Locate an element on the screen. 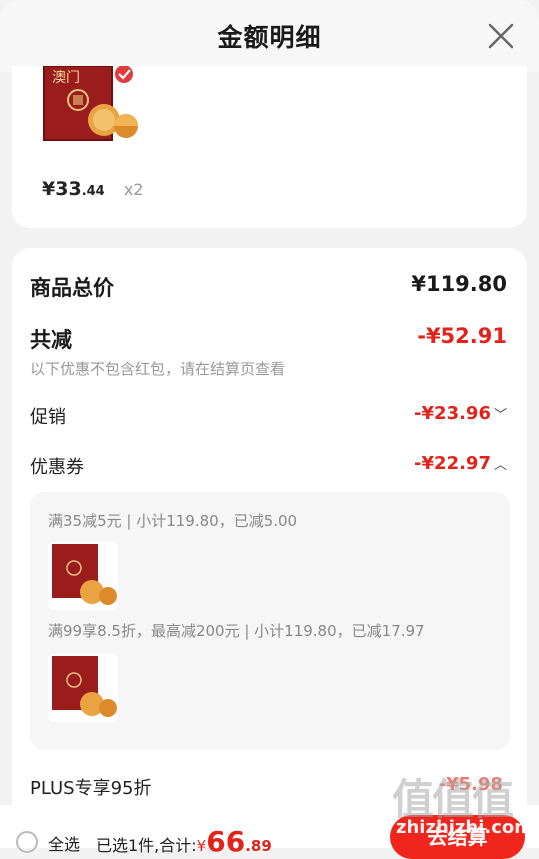  coupon-value-wrap: -¥22.97 ︿ is located at coordinates (460, 463).